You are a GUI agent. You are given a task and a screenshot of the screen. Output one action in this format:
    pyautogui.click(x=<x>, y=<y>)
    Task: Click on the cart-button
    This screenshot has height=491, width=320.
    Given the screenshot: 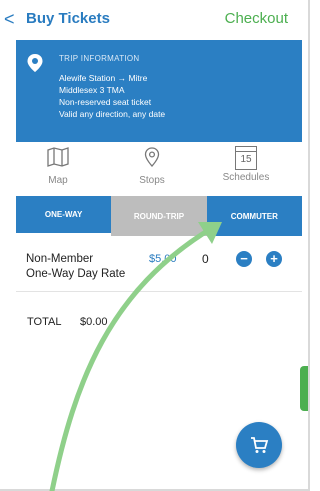 What is the action you would take?
    pyautogui.click(x=259, y=445)
    